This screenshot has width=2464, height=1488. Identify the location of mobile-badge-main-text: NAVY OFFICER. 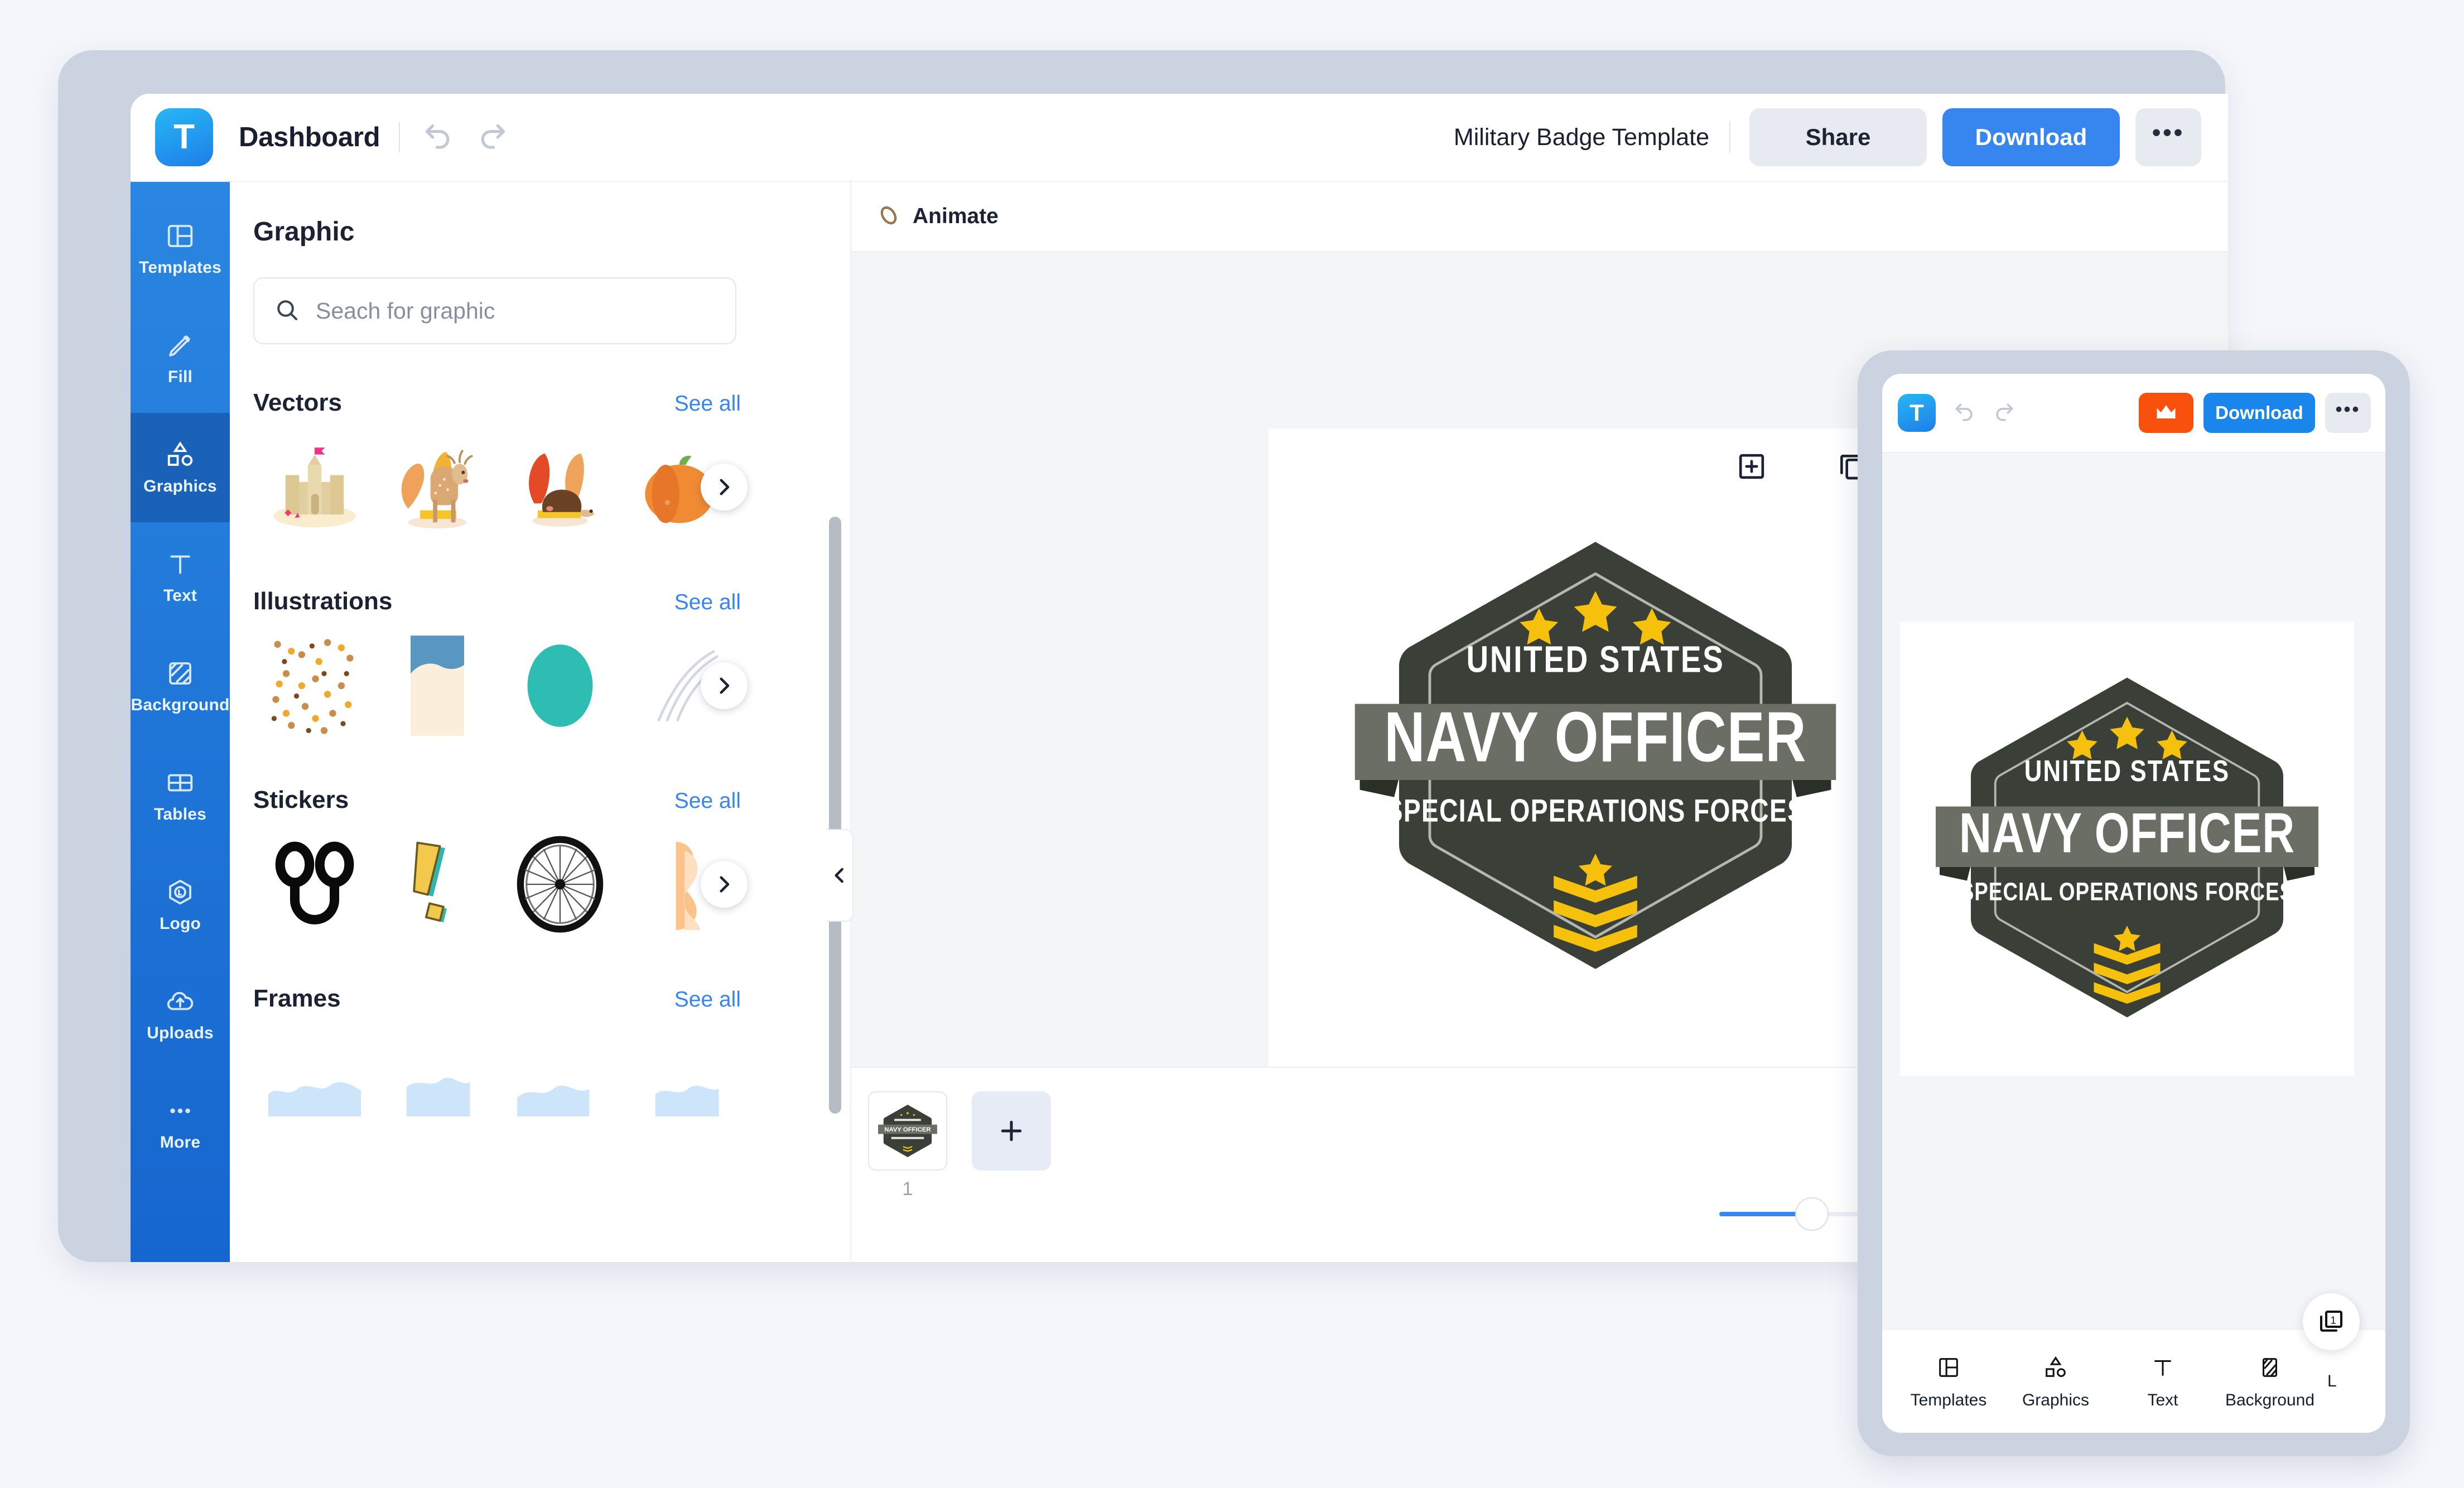
(2127, 832).